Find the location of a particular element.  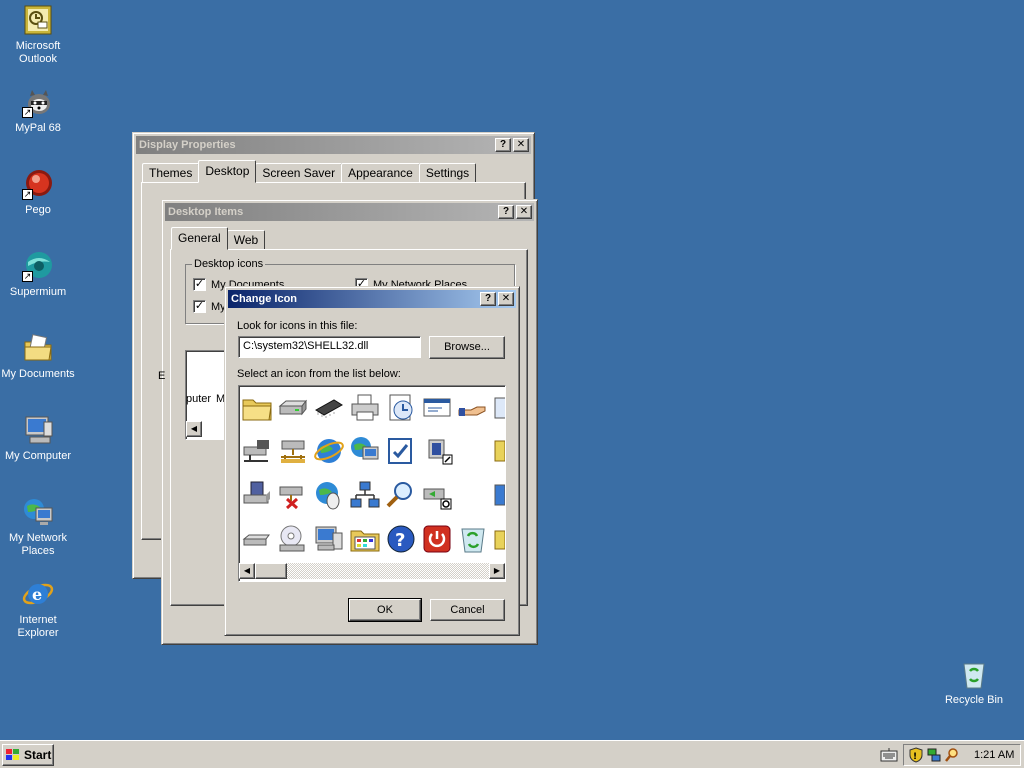

desktop-icon-internet-explorer: e Internet Explorer is located at coordinates (38, 609).